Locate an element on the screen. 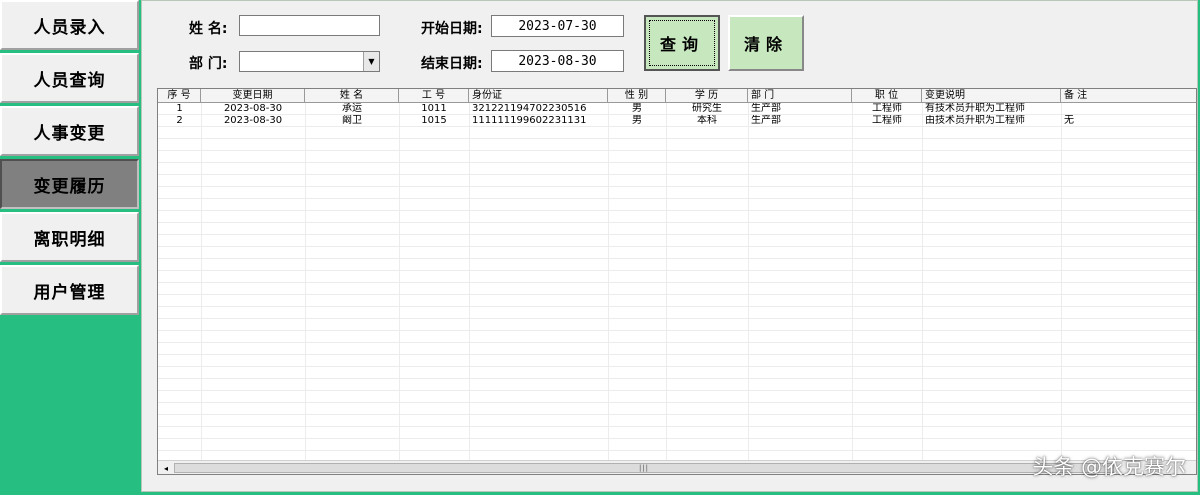 The image size is (1200, 495). header-remark: 备 注 is located at coordinates (1128, 96).